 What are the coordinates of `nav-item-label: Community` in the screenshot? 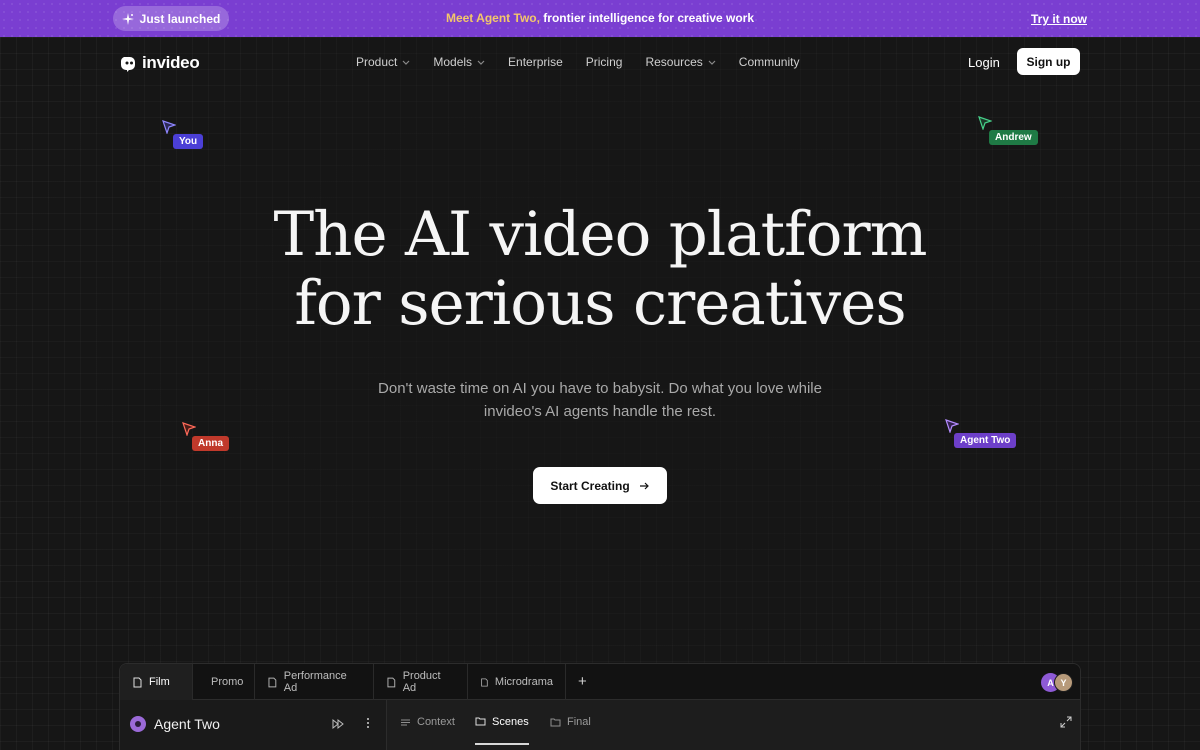 It's located at (769, 62).